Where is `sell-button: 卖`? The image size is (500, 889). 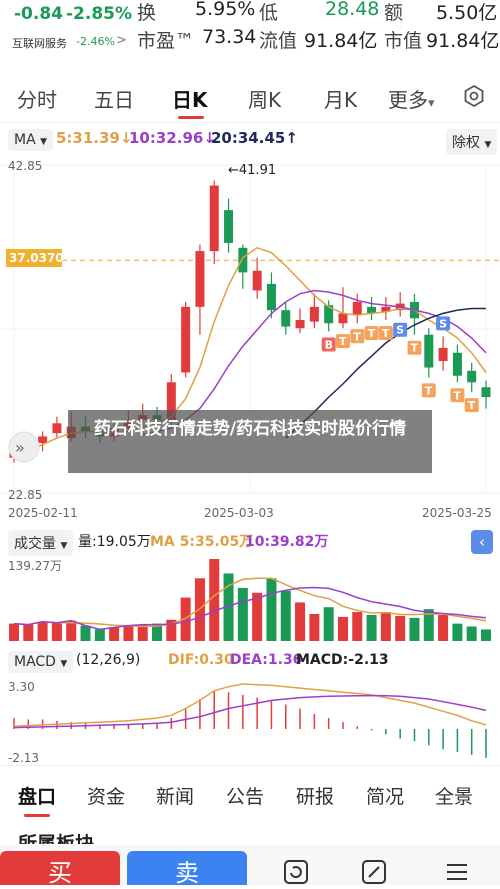
sell-button: 卖 is located at coordinates (187, 868).